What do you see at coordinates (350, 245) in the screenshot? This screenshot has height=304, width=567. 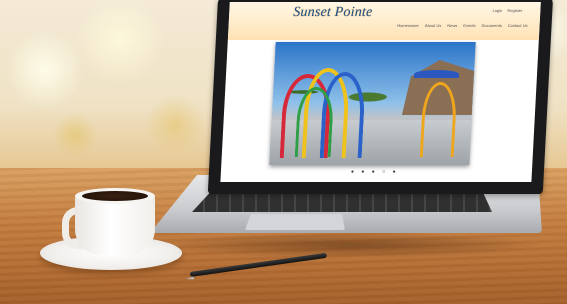 I see `laptop-shadow` at bounding box center [350, 245].